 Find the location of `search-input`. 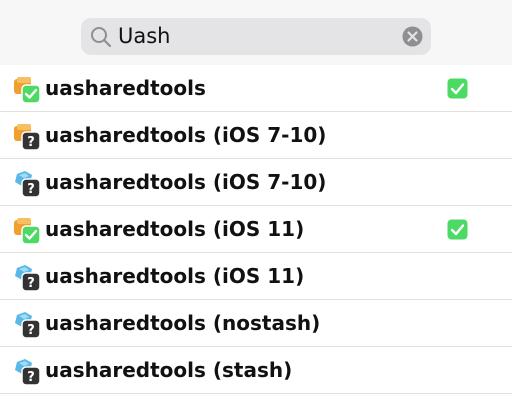

search-input is located at coordinates (258, 36).